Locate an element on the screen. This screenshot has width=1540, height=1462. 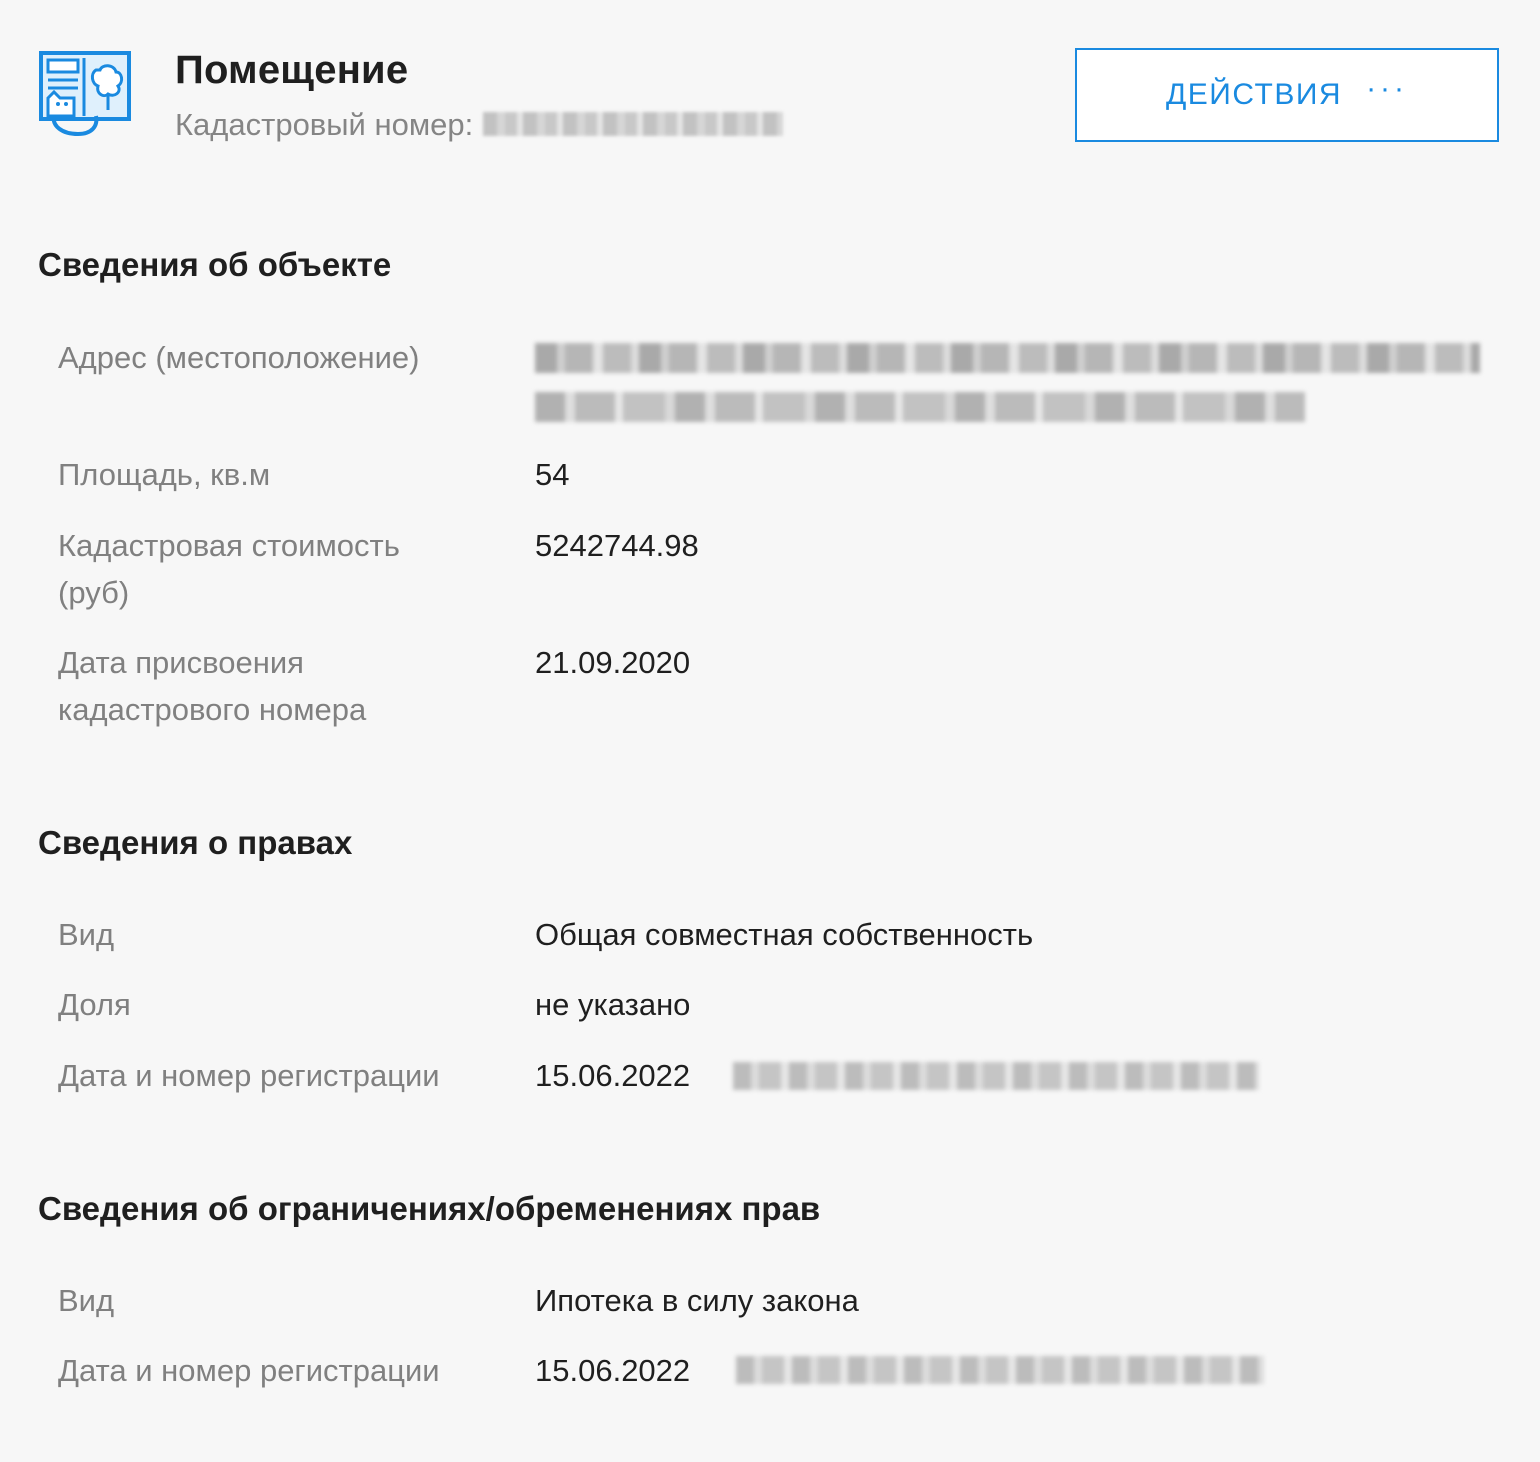
room-icon is located at coordinates (85, 94).